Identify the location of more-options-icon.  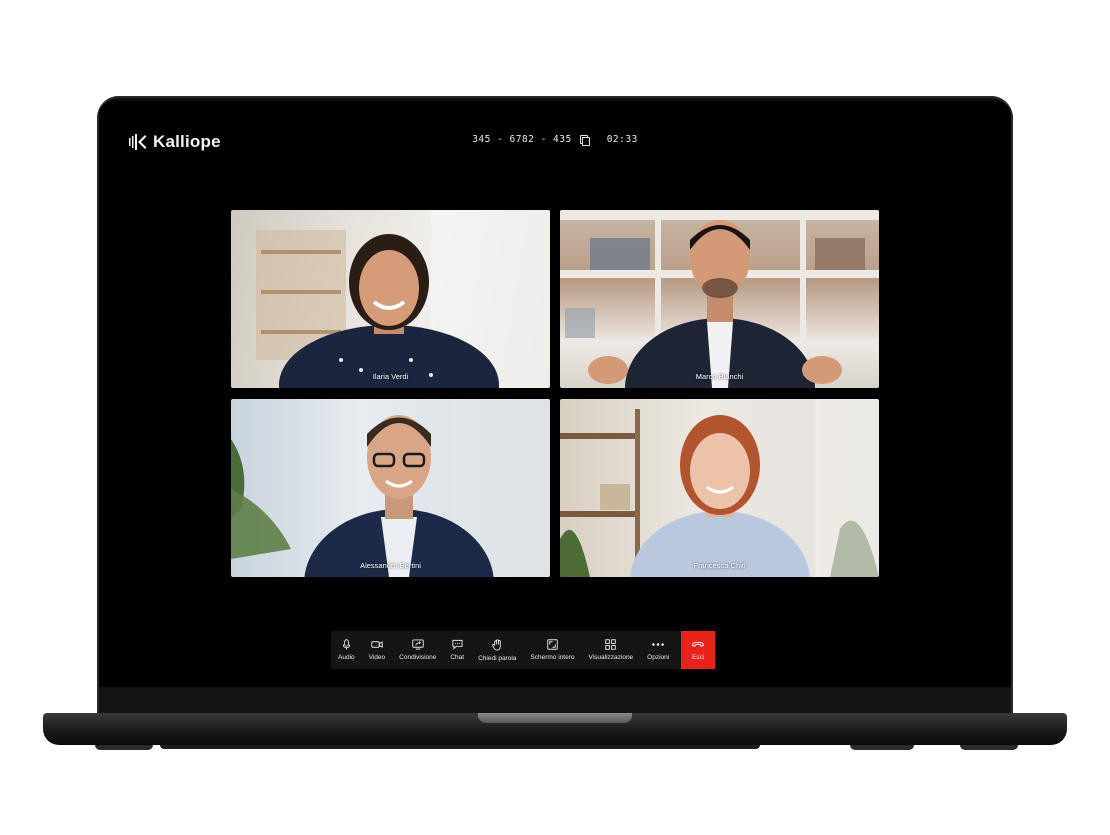
(658, 644).